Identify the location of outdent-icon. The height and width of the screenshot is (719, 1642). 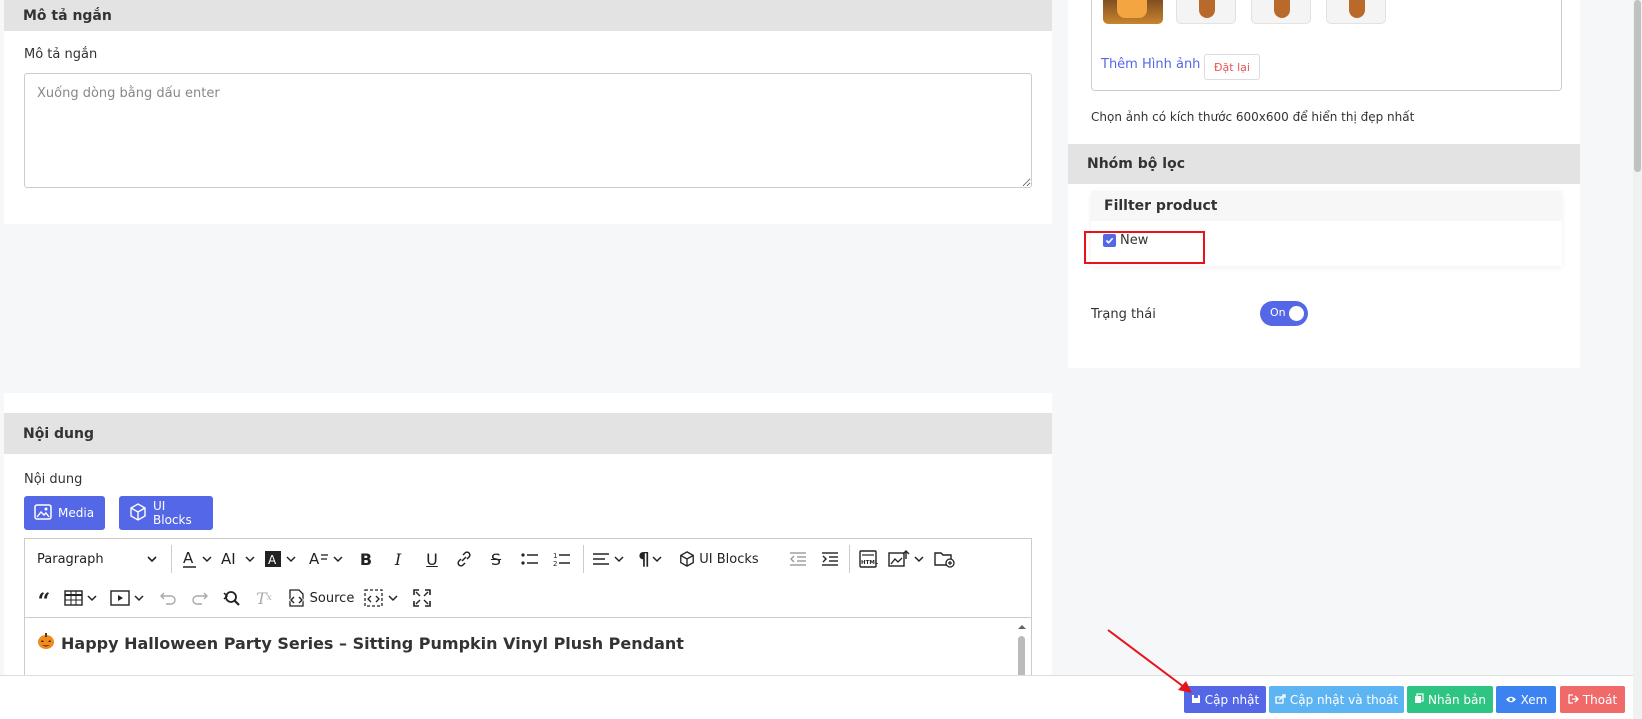
(798, 559).